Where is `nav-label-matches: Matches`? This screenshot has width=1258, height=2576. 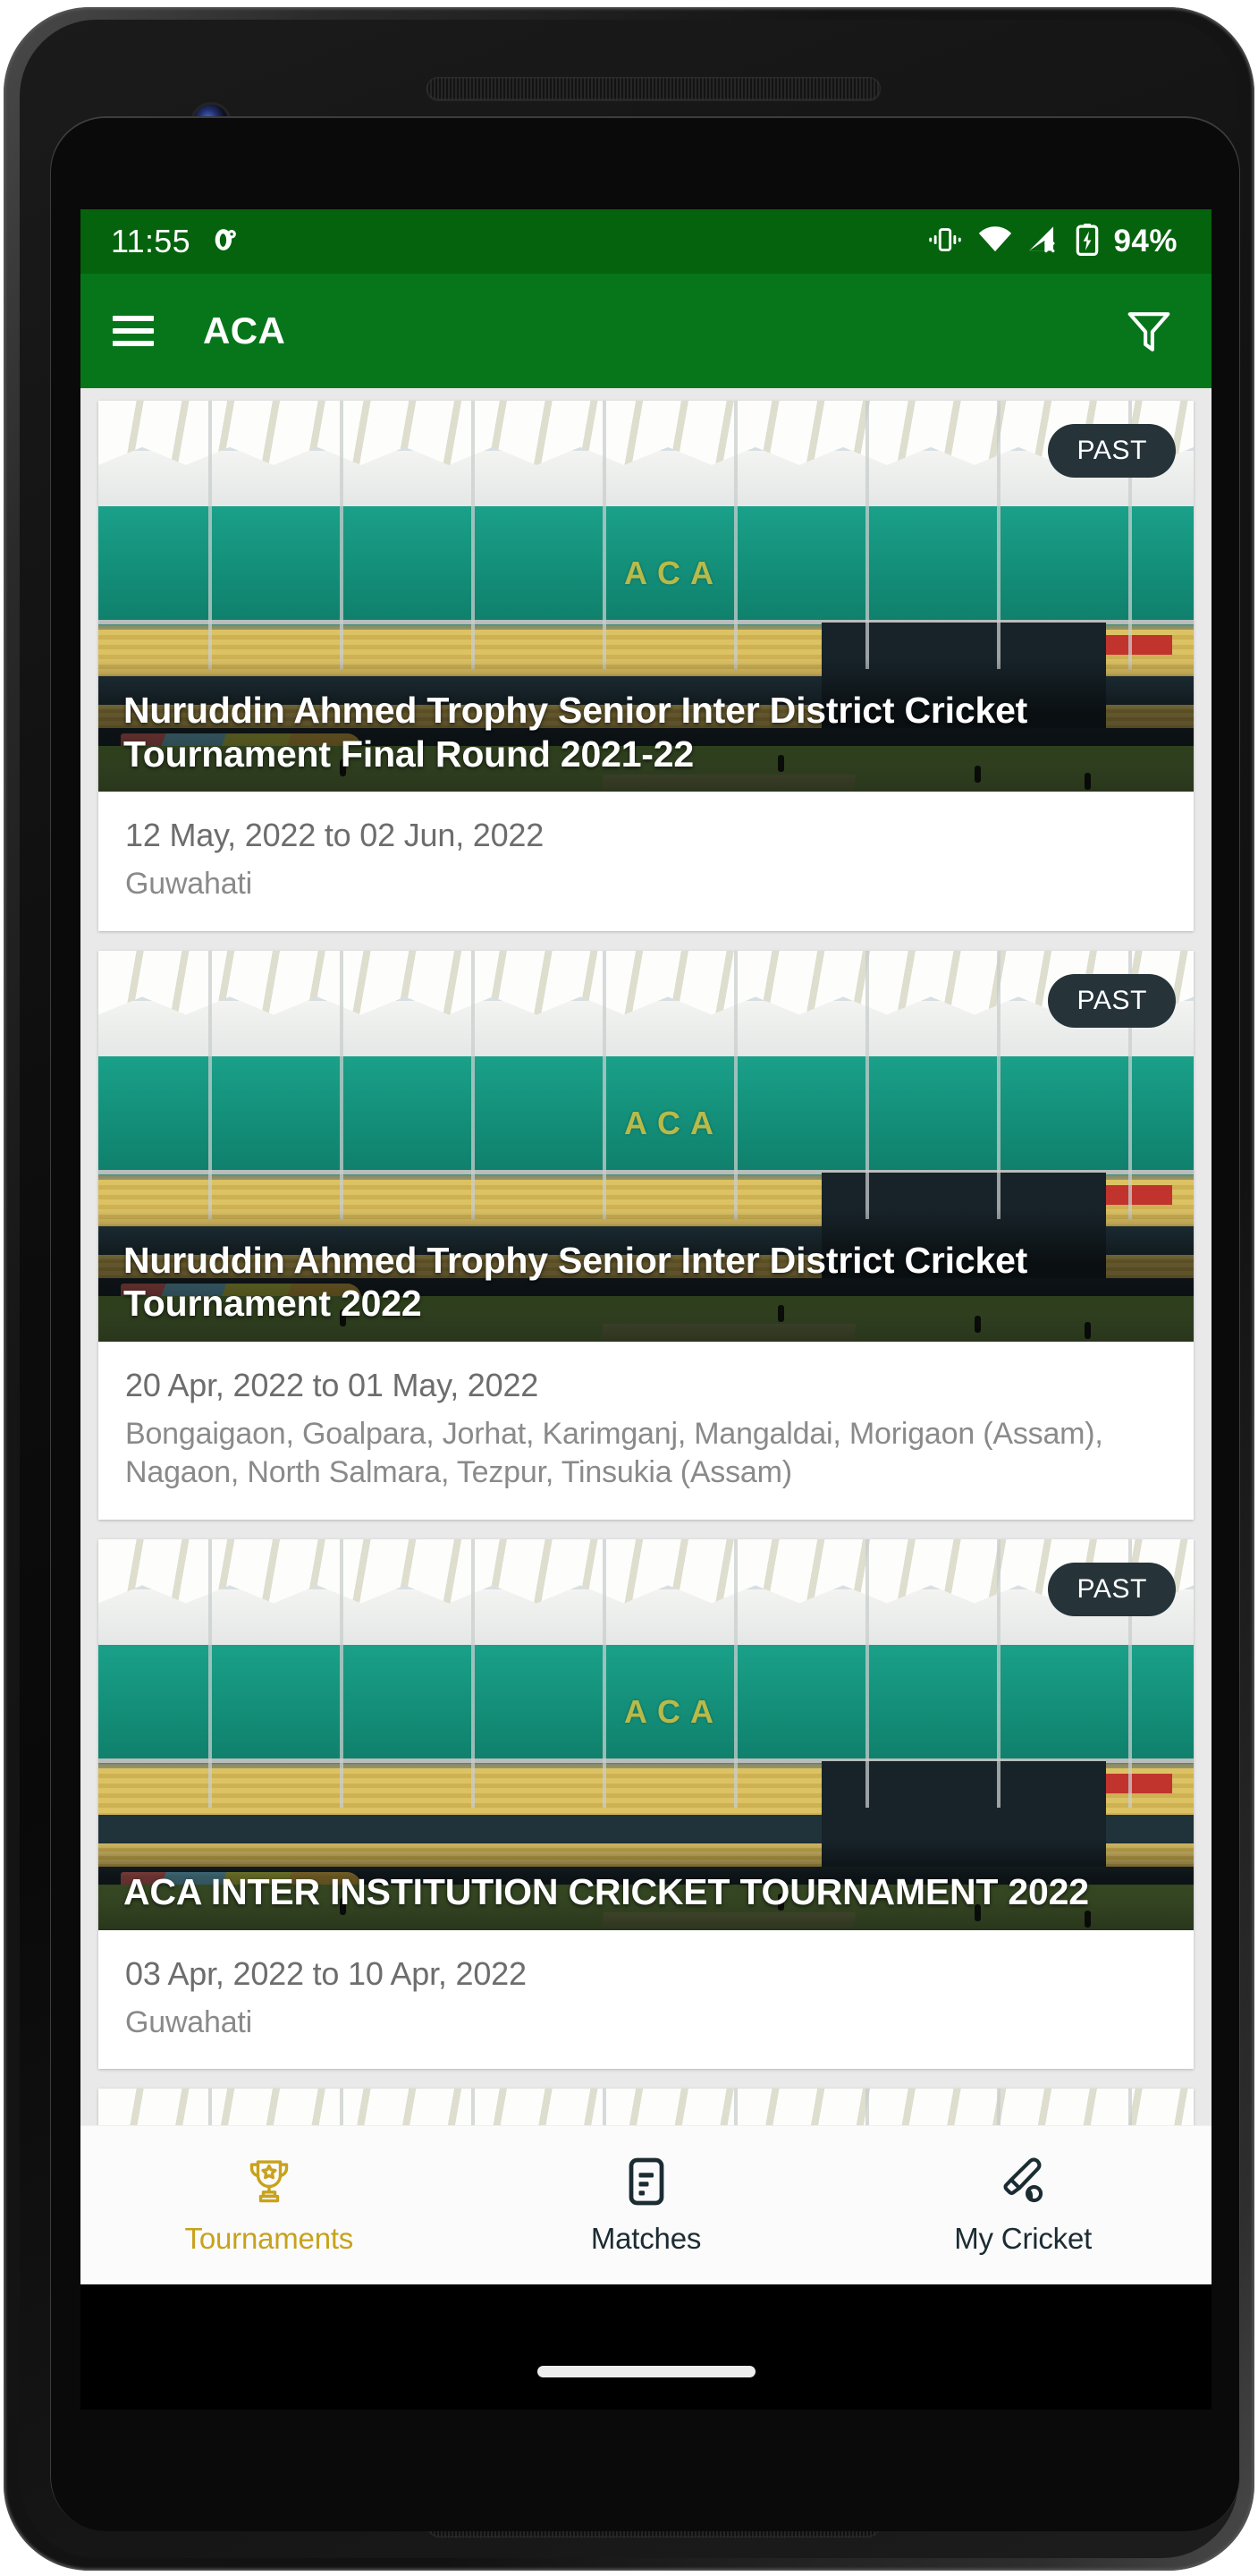 nav-label-matches: Matches is located at coordinates (646, 2238).